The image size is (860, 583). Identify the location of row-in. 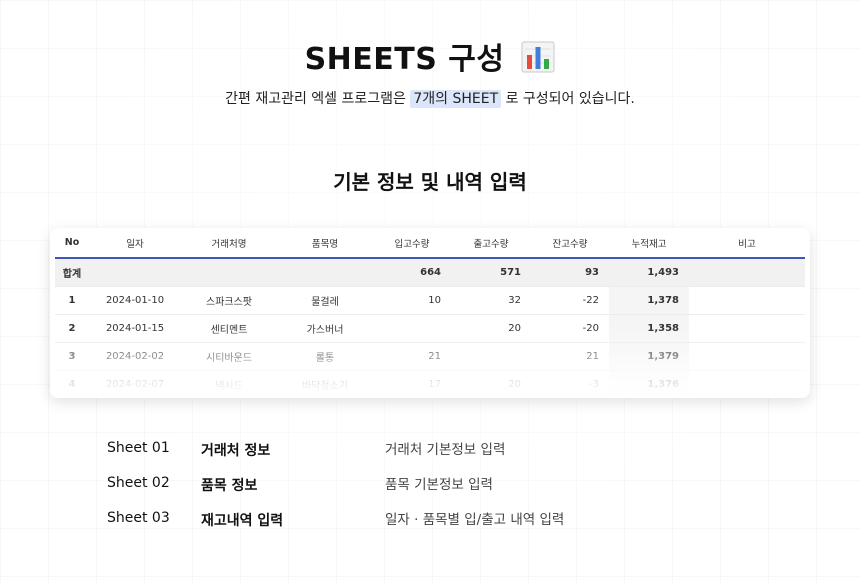
(412, 328).